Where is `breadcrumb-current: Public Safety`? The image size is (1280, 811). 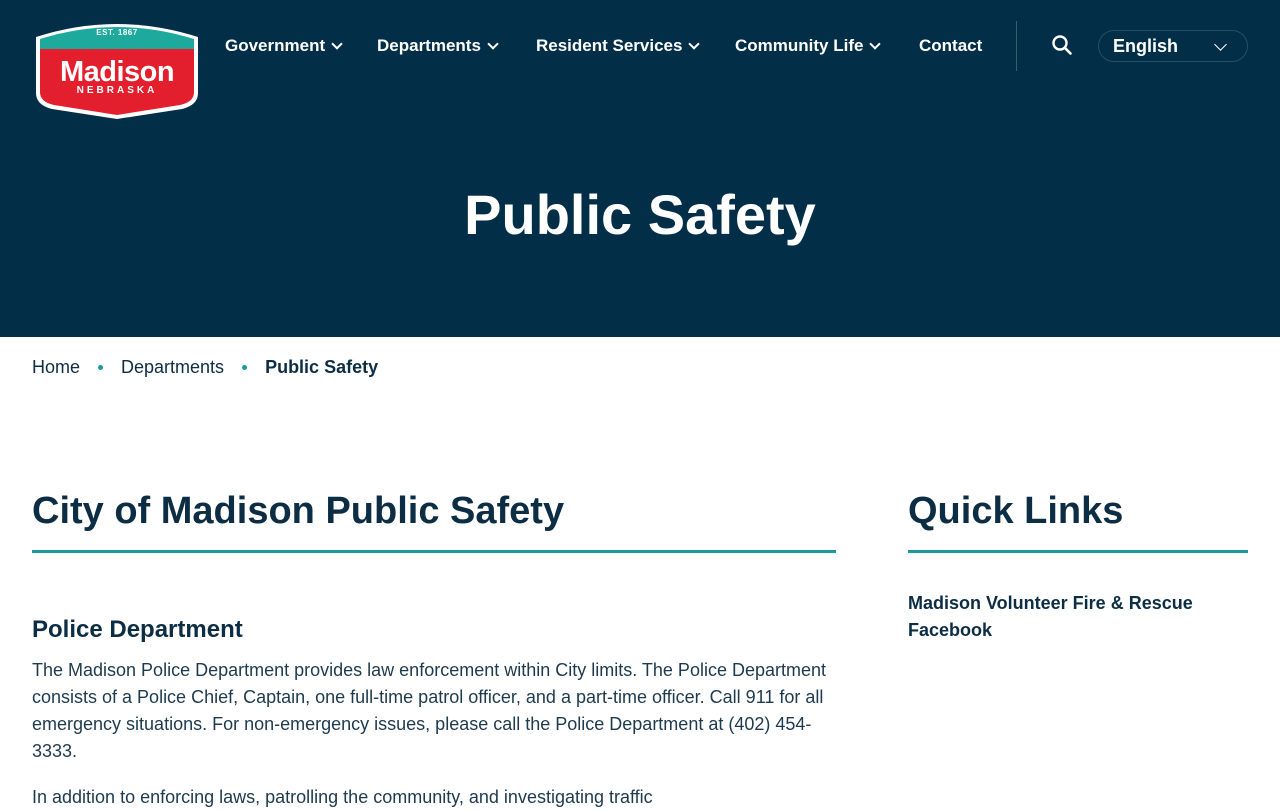
breadcrumb-current: Public Safety is located at coordinates (322, 366).